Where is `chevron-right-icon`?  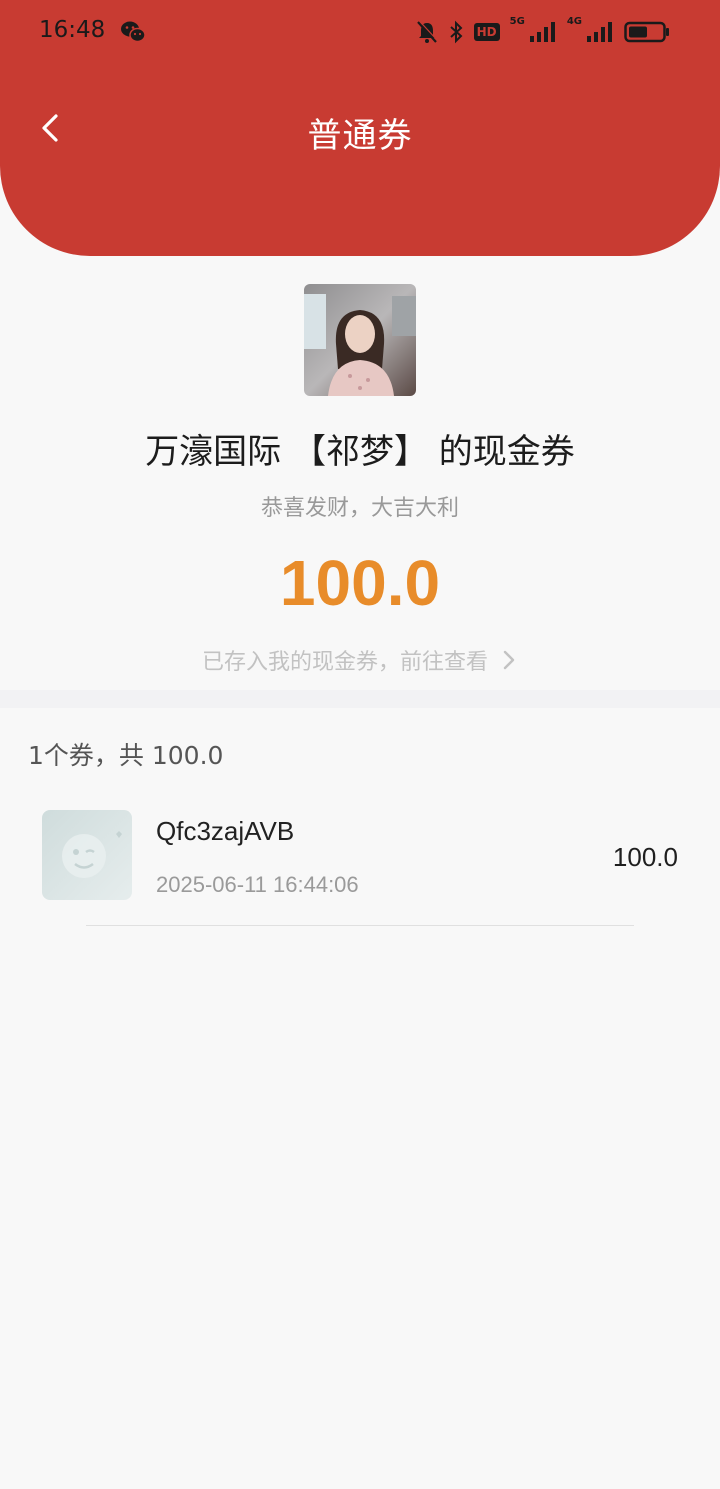 chevron-right-icon is located at coordinates (509, 660).